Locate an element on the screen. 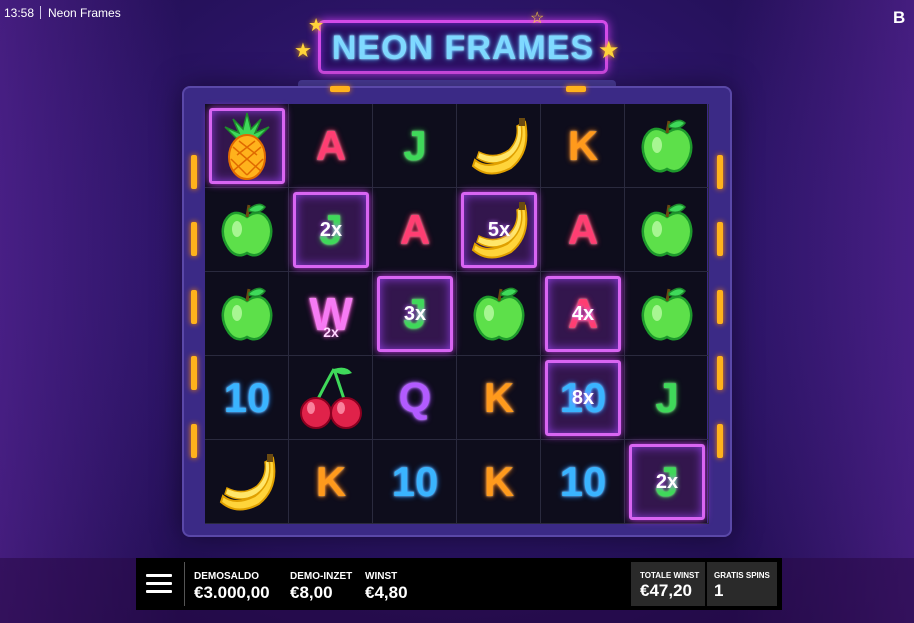  reel-cell: W 2x is located at coordinates (331, 314).